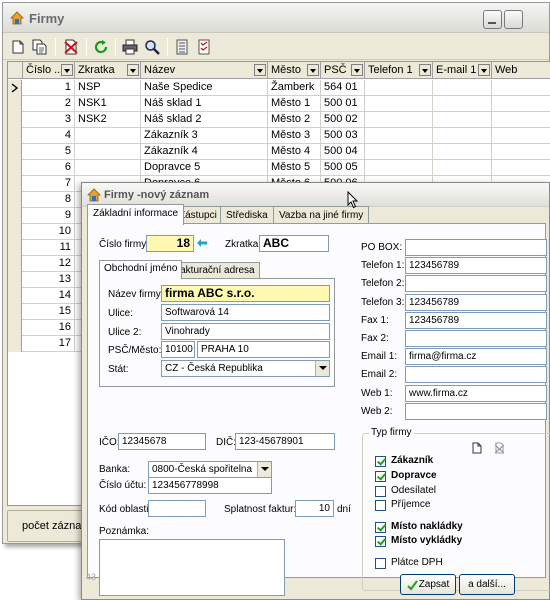 The image size is (550, 600). What do you see at coordinates (476, 320) in the screenshot?
I see `fax1-field: 123456789` at bounding box center [476, 320].